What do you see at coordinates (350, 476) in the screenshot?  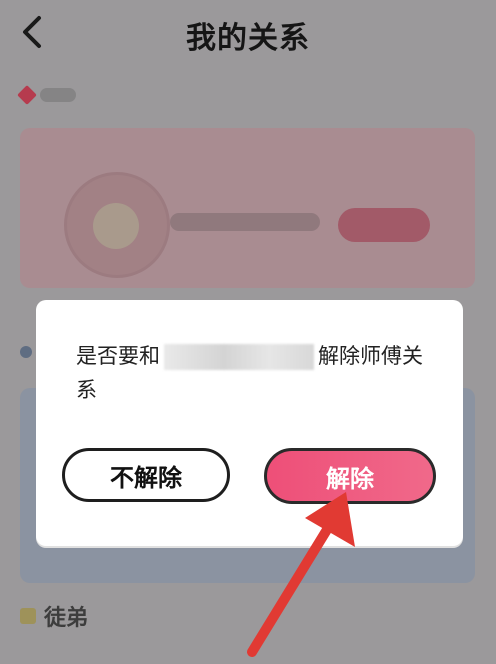 I see `confirm-unbind-button: 解除` at bounding box center [350, 476].